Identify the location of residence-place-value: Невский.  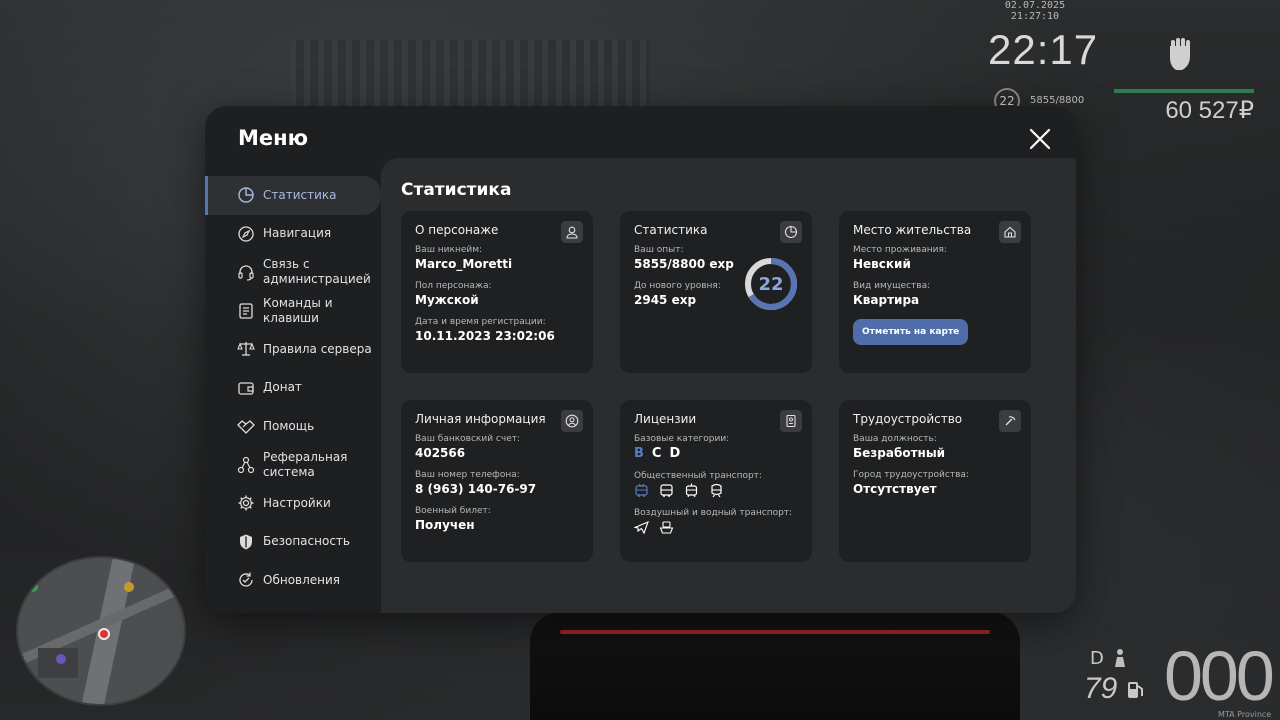
(882, 264).